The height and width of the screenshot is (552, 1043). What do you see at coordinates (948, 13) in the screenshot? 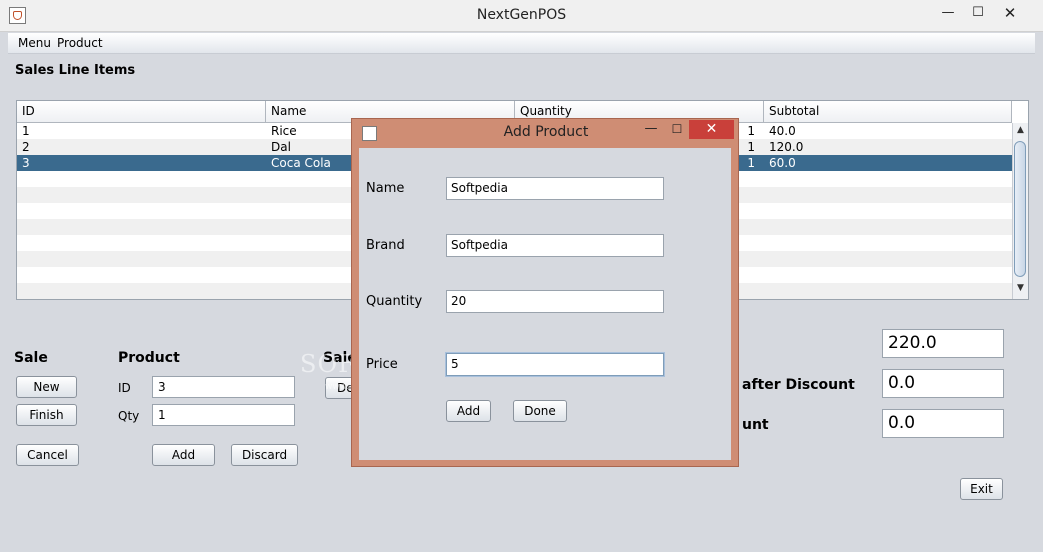
I see `minimize-button: —` at bounding box center [948, 13].